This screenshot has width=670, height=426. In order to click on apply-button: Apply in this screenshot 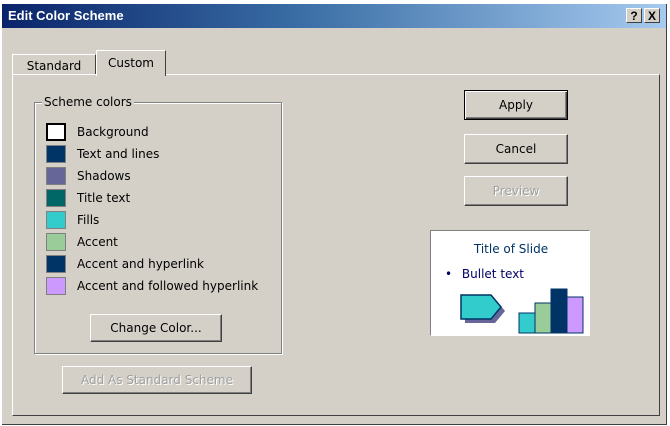, I will do `click(516, 105)`.